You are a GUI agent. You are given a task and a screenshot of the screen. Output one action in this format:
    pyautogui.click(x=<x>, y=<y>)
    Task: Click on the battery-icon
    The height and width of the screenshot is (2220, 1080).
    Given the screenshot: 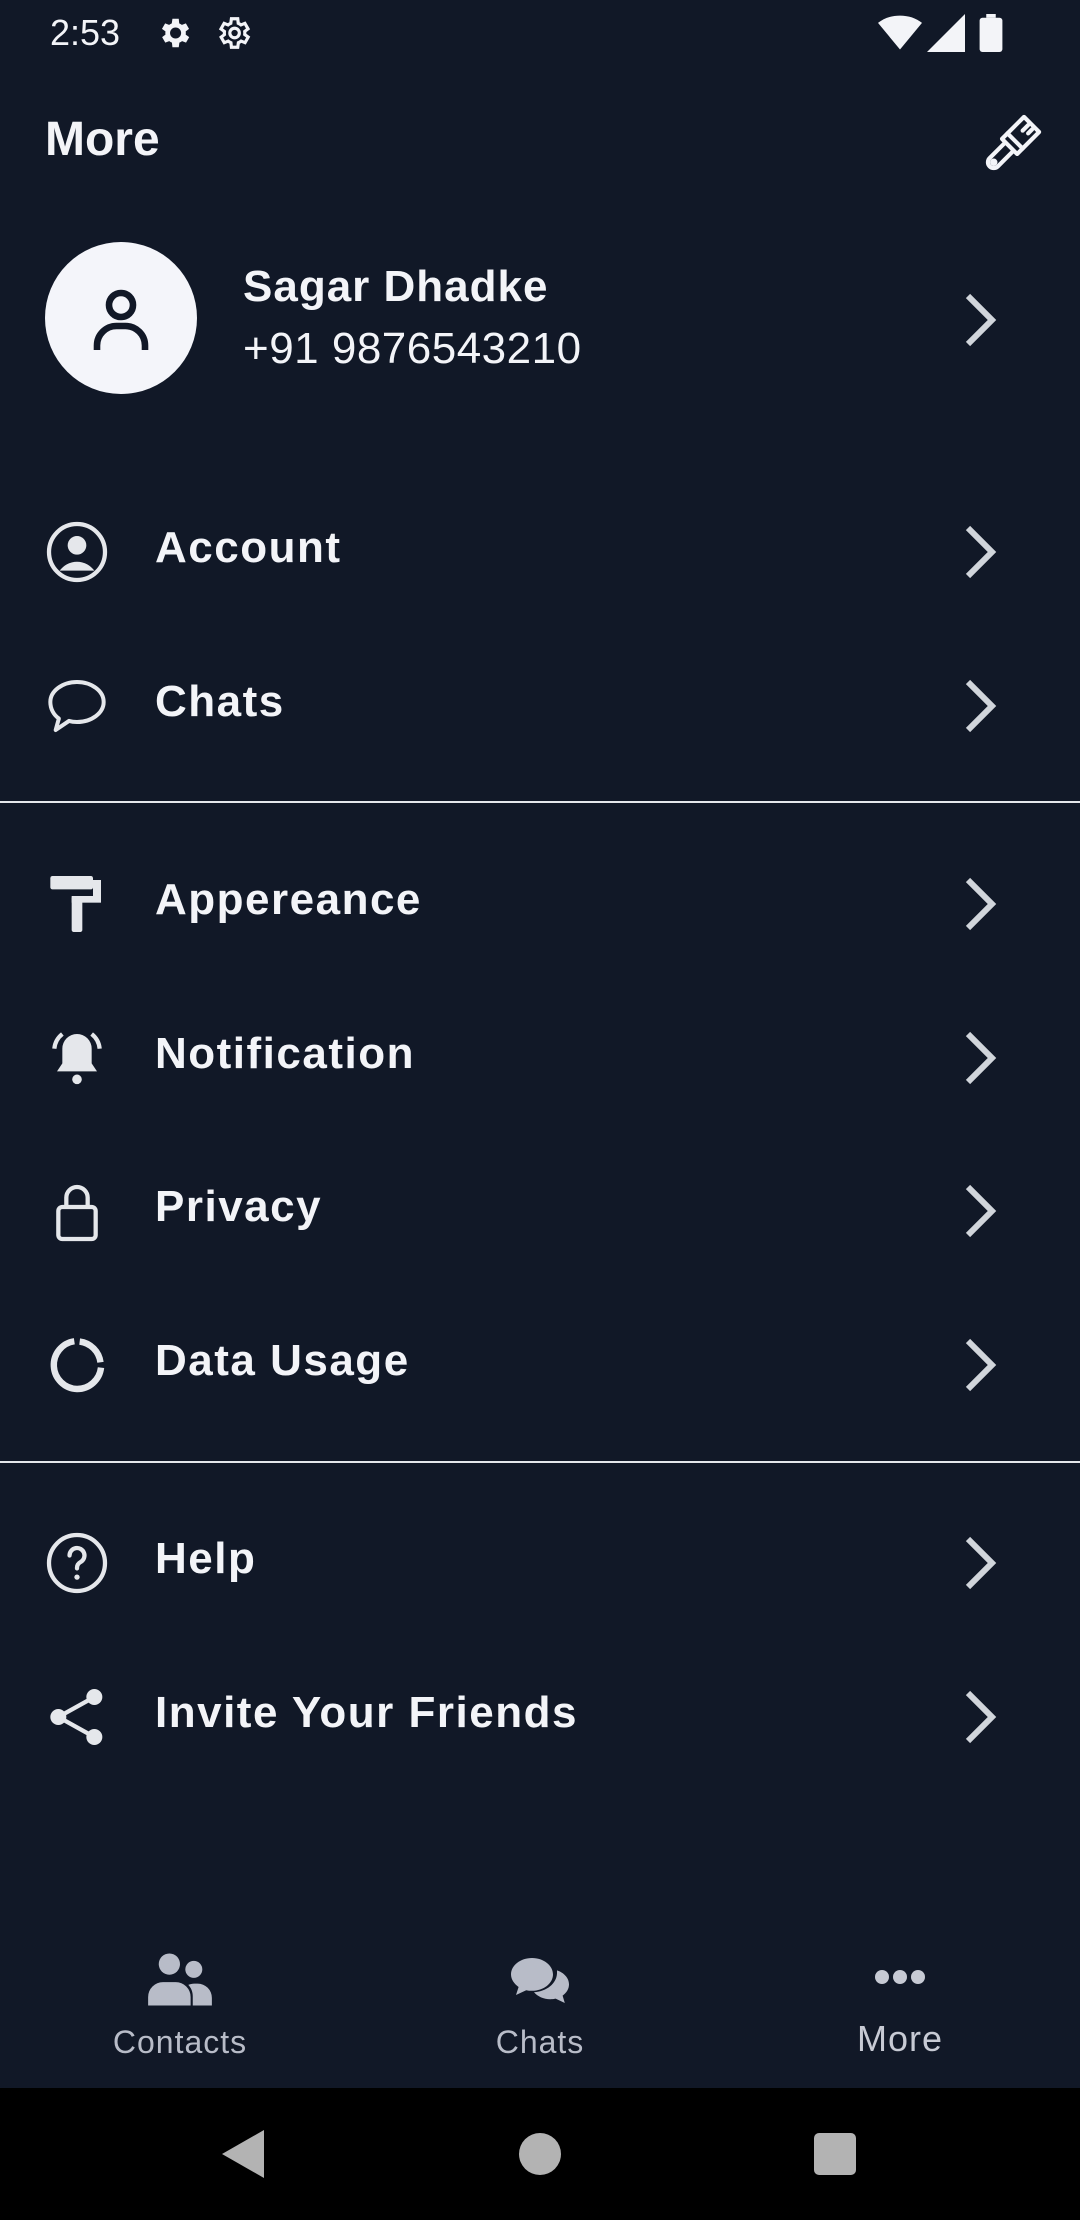 What is the action you would take?
    pyautogui.click(x=991, y=33)
    